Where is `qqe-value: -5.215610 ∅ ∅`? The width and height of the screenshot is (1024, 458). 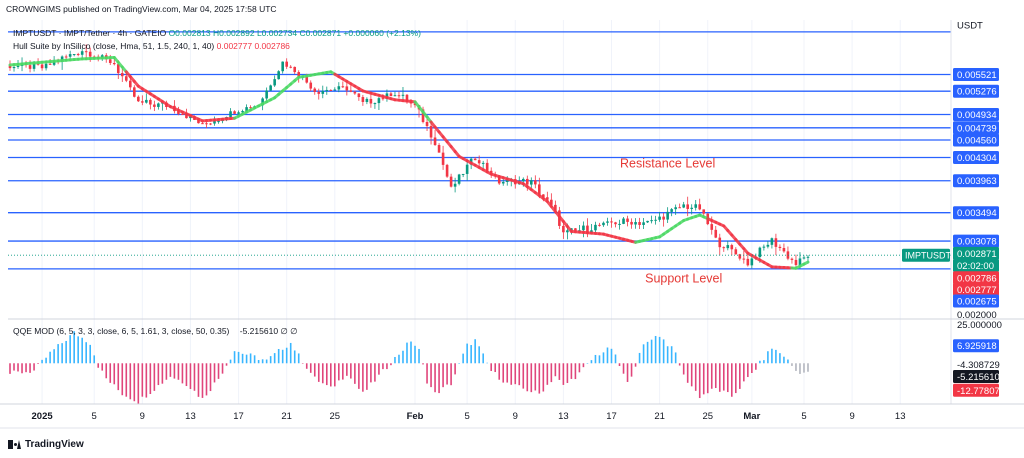 qqe-value: -5.215610 ∅ ∅ is located at coordinates (268, 331).